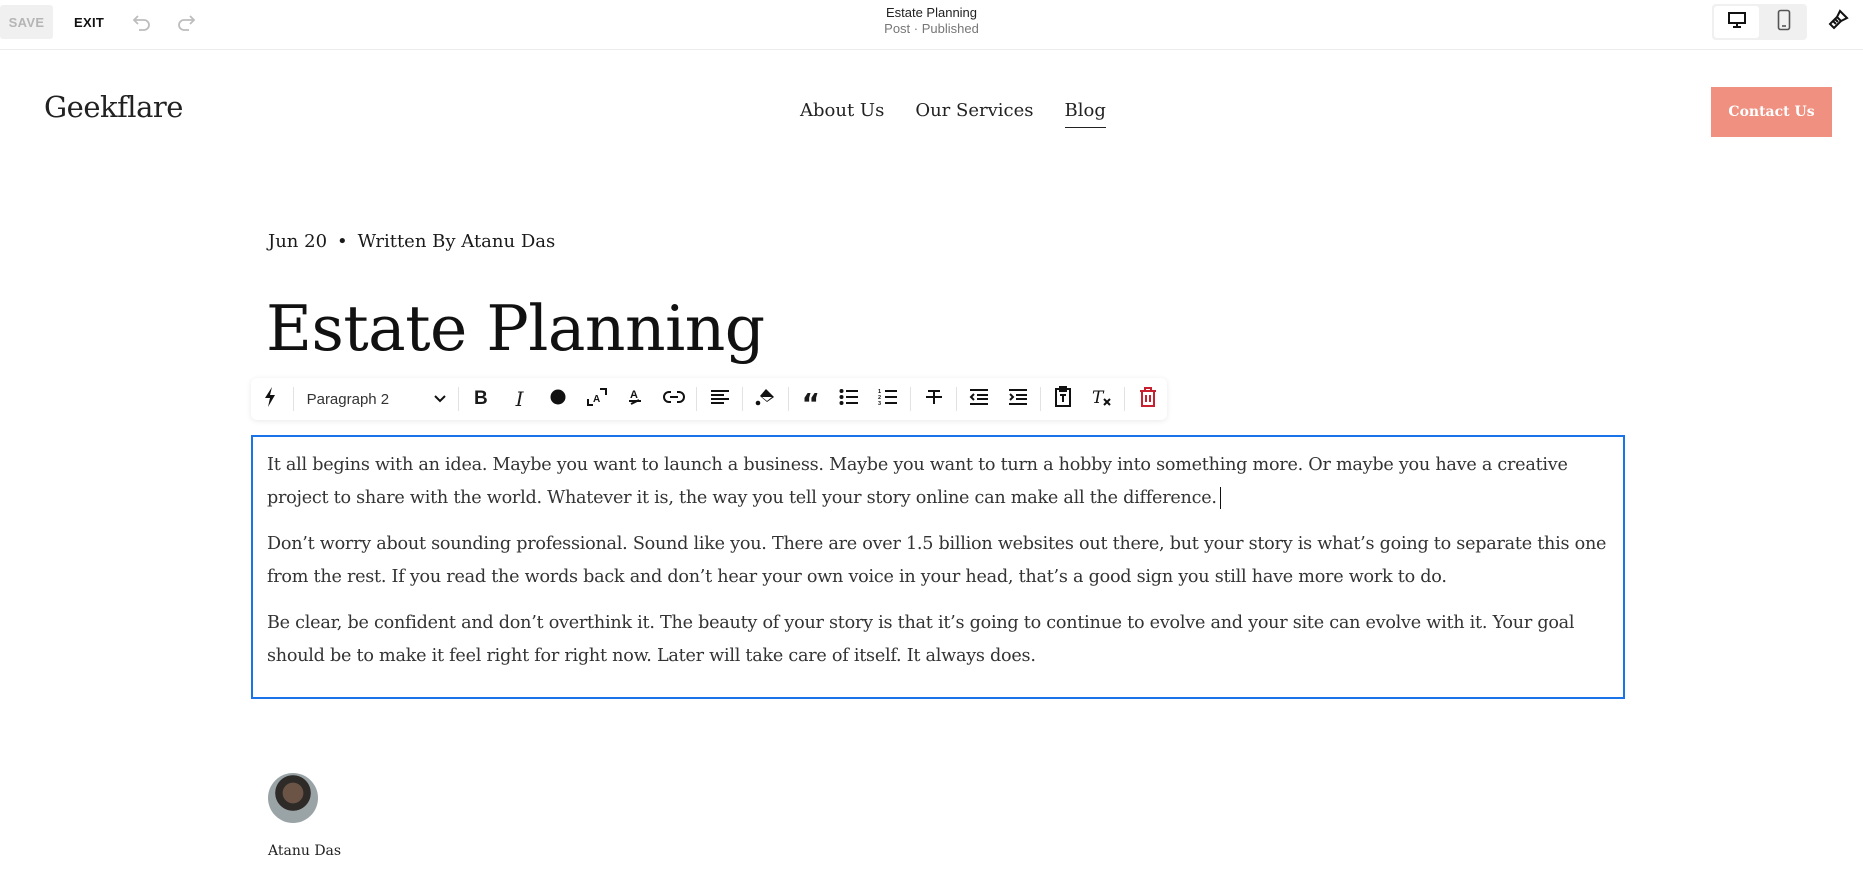 The width and height of the screenshot is (1863, 878). What do you see at coordinates (1098, 397) in the screenshot?
I see `svg-text: T` at bounding box center [1098, 397].